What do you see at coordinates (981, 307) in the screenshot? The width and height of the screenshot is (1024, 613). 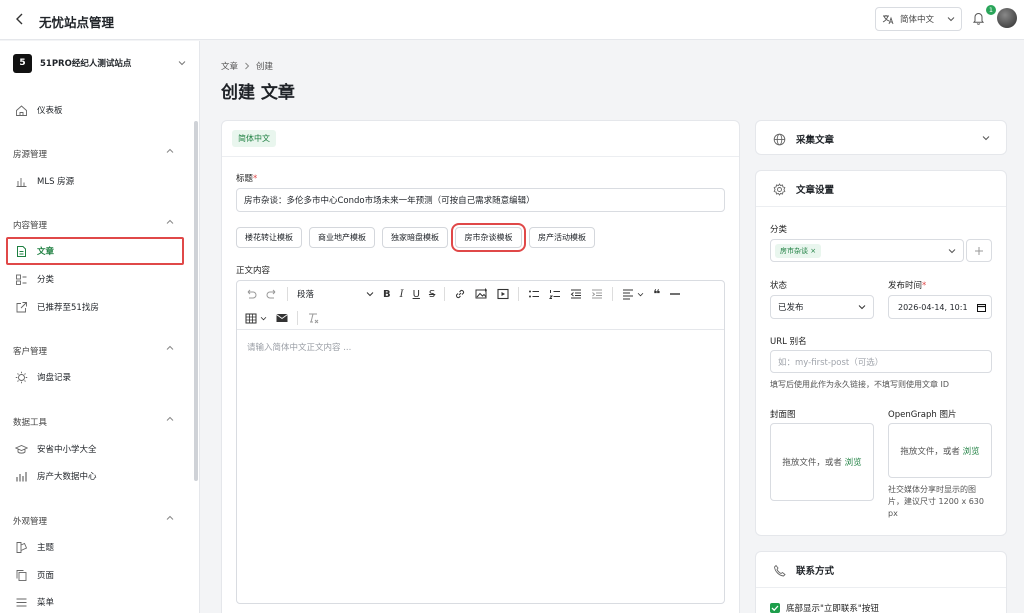 I see `calendar-icon` at bounding box center [981, 307].